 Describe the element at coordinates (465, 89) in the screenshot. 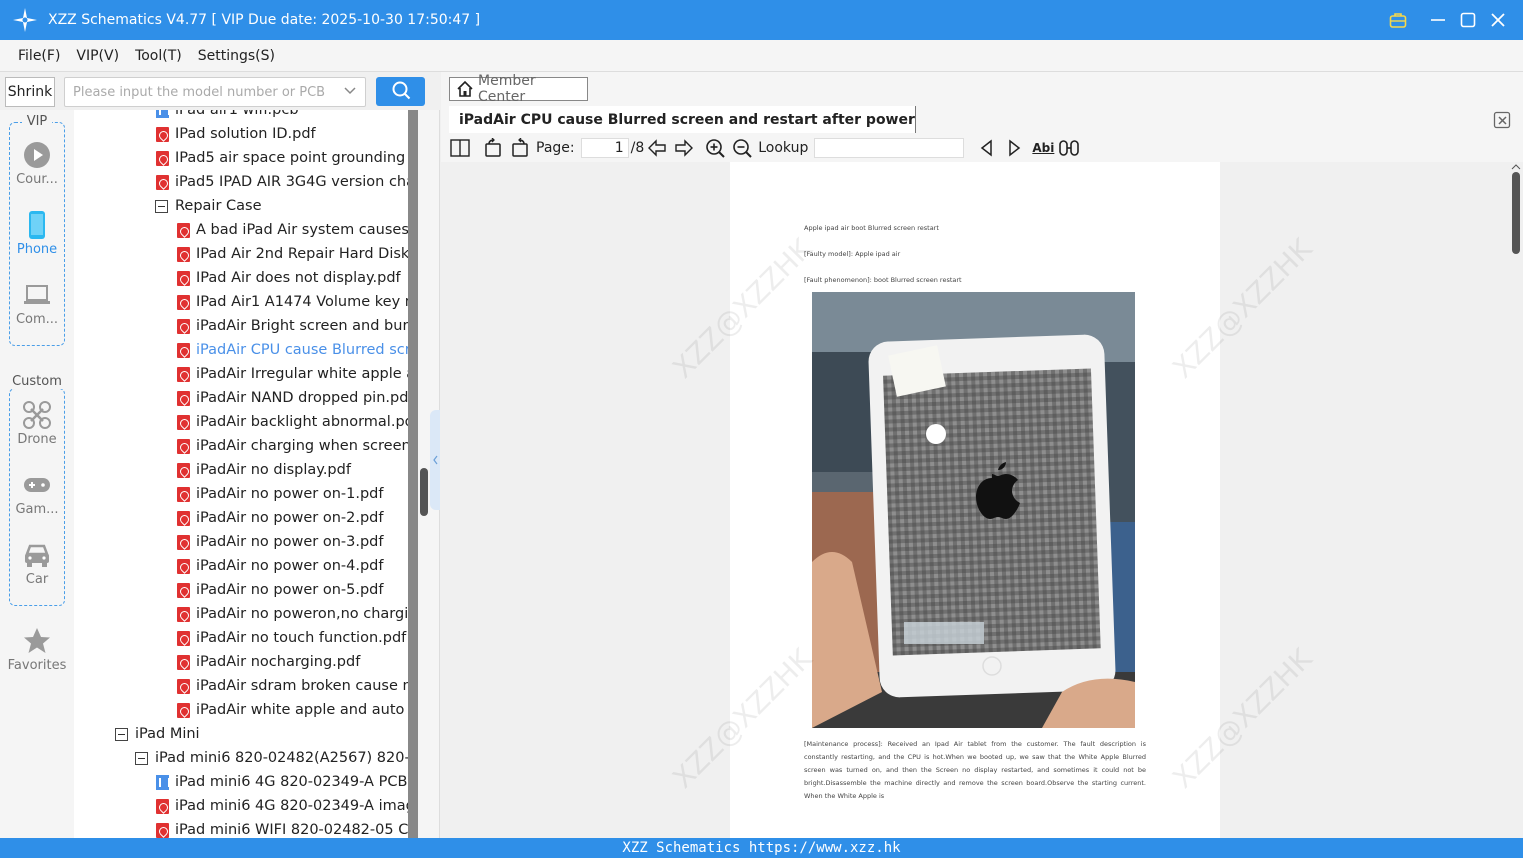

I see `home-icon` at that location.